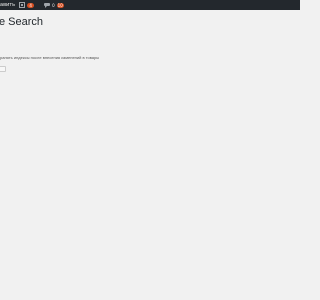 The image size is (320, 300). Describe the element at coordinates (3, 69) in the screenshot. I see `action-button` at that location.